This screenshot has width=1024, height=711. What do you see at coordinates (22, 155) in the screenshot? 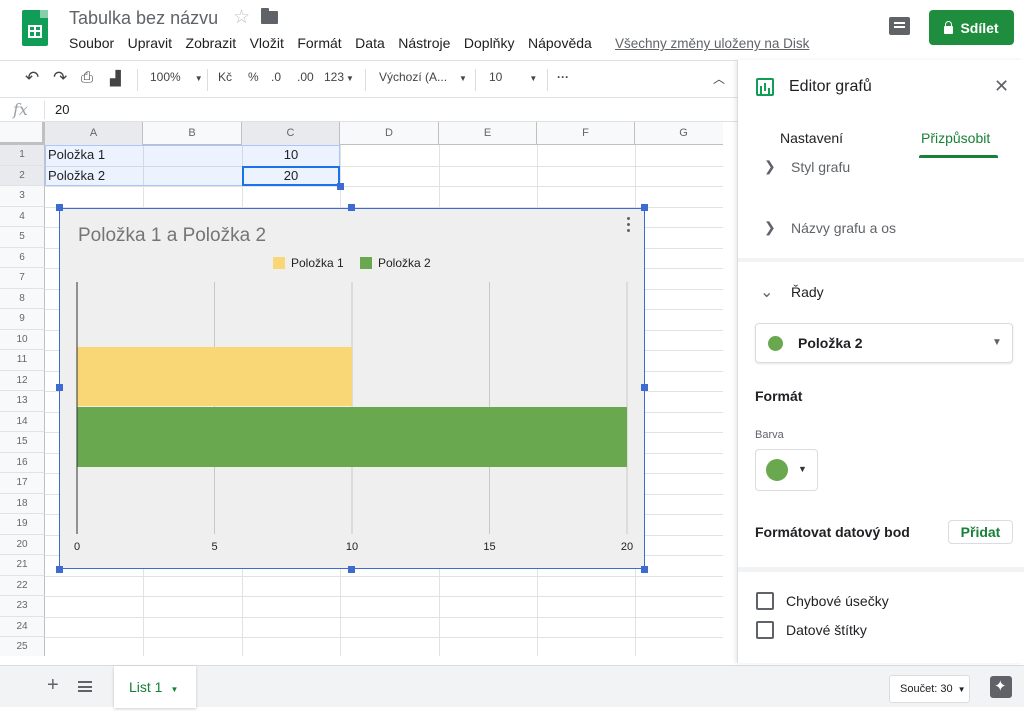
I see `row-header: 1` at bounding box center [22, 155].